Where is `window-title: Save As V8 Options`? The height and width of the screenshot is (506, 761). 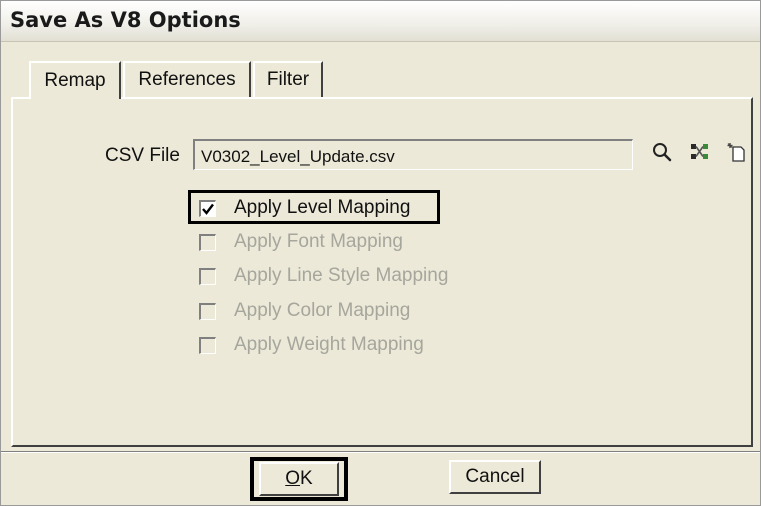
window-title: Save As V8 Options is located at coordinates (125, 20).